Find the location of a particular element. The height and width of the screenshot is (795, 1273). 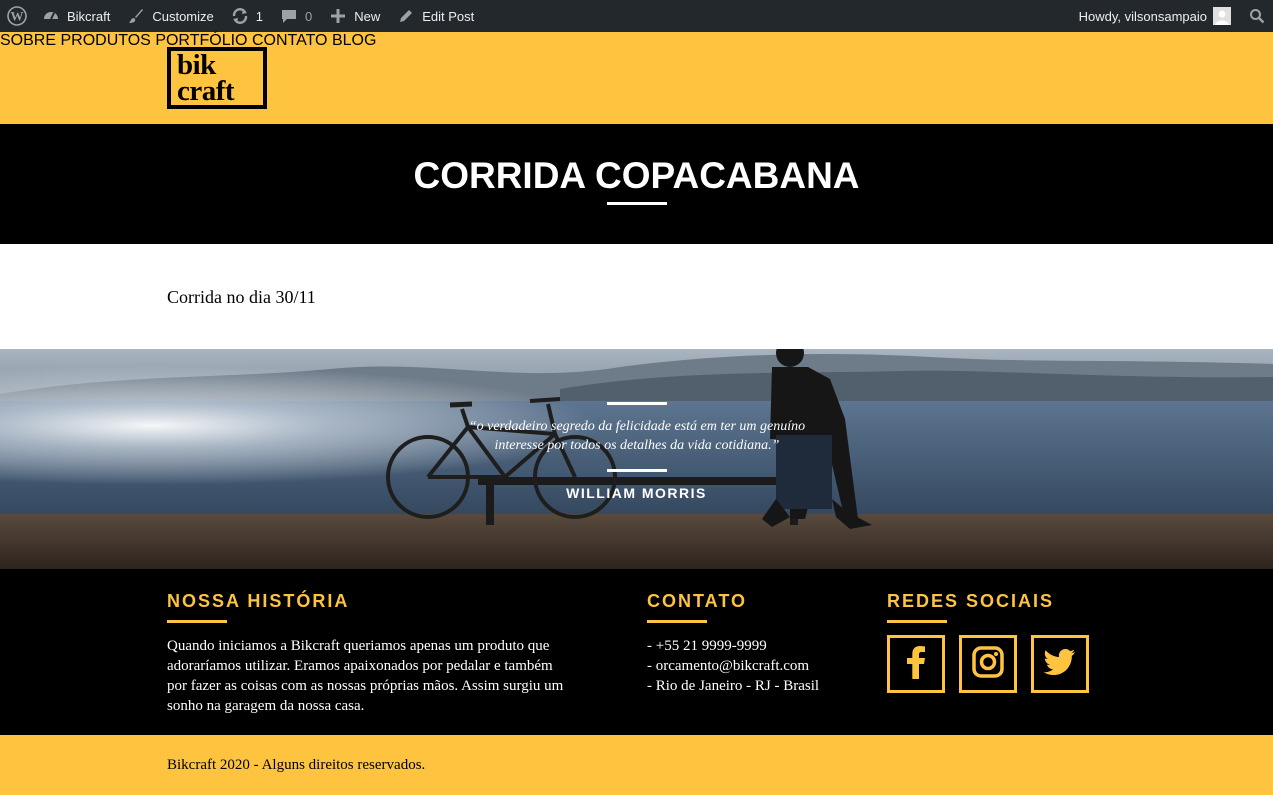

updates-menu: 1 is located at coordinates (246, 16).